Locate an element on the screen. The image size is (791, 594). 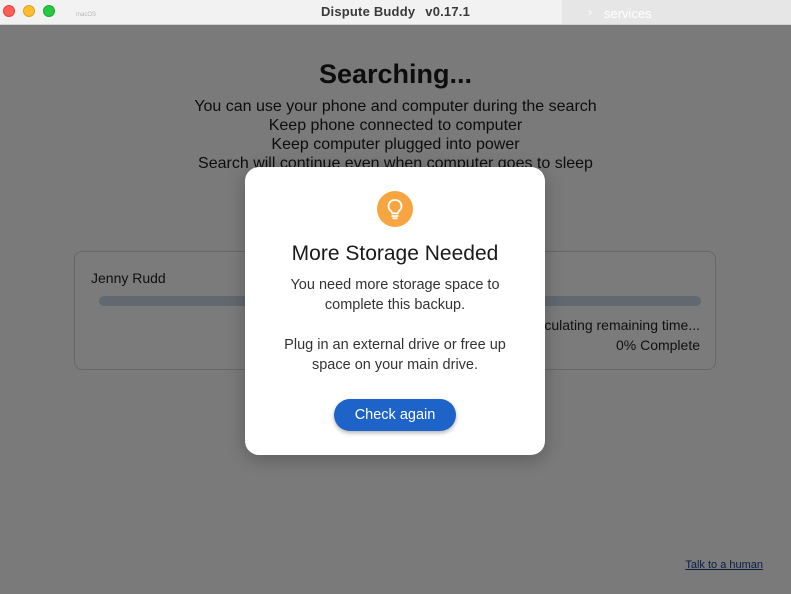
window-titlebar: macOS Dispute Buddy v0.17.1 › services is located at coordinates (395, 12).